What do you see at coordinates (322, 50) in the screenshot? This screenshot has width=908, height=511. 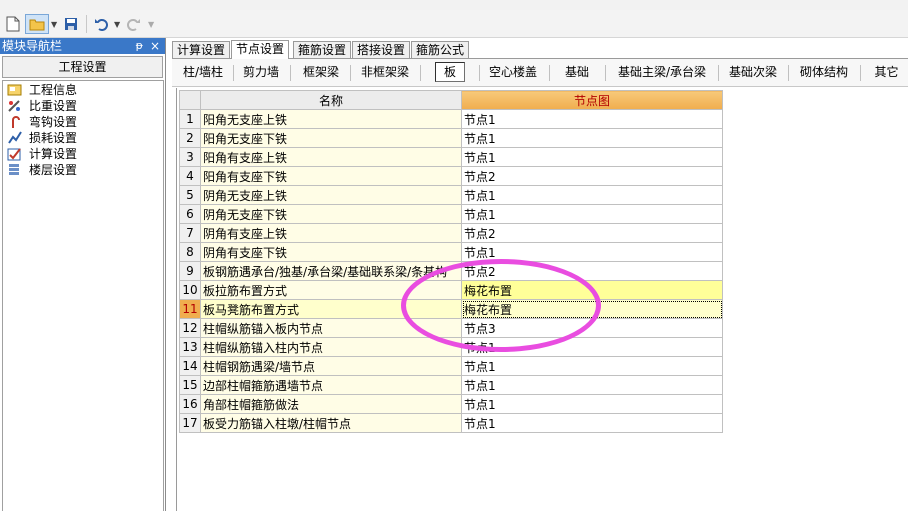 I see `tab-stirrup-settings: 箍筋设置` at bounding box center [322, 50].